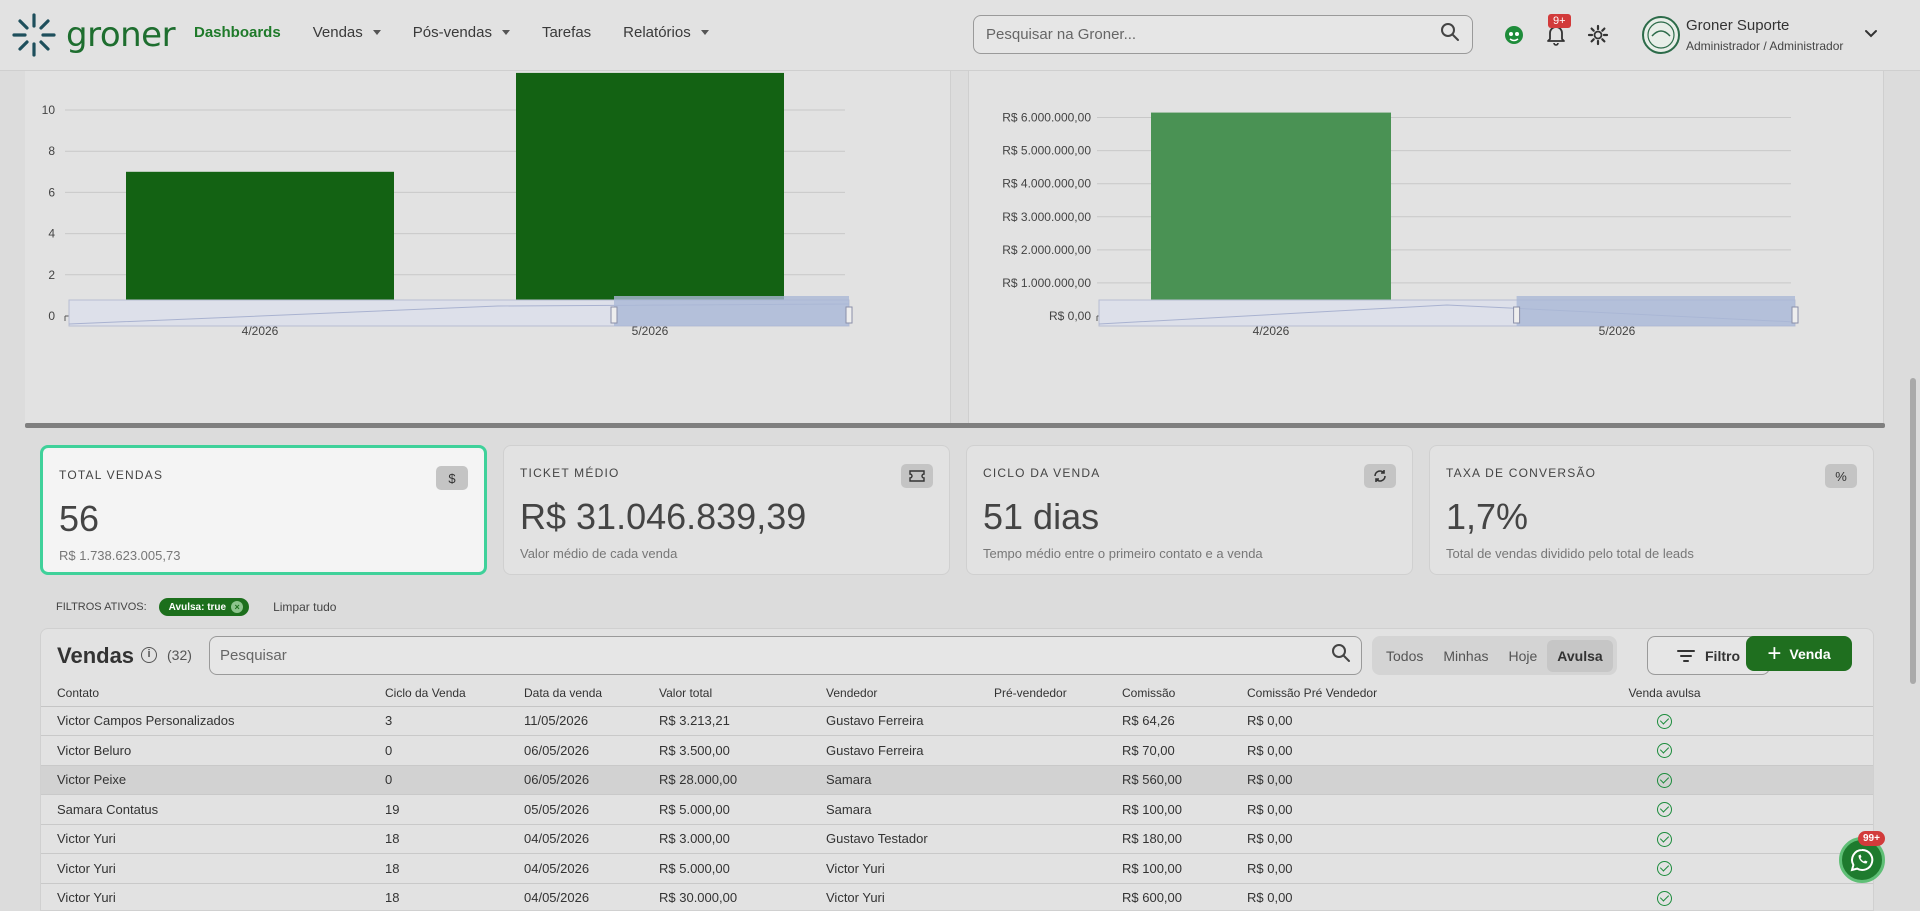 The height and width of the screenshot is (911, 1920). What do you see at coordinates (1580, 655) in the screenshot?
I see `segment-avulsa: Avulsa` at bounding box center [1580, 655].